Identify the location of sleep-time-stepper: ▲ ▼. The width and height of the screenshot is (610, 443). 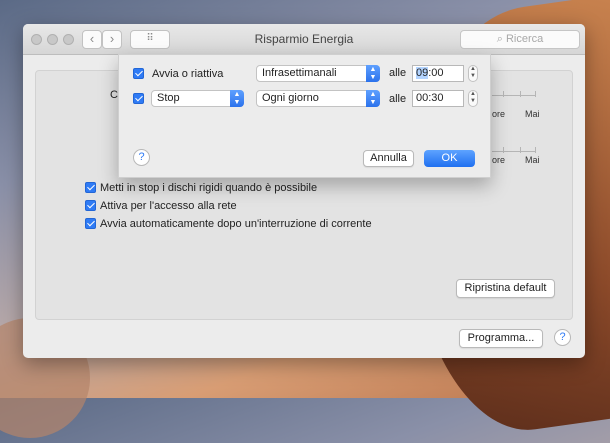
(473, 98).